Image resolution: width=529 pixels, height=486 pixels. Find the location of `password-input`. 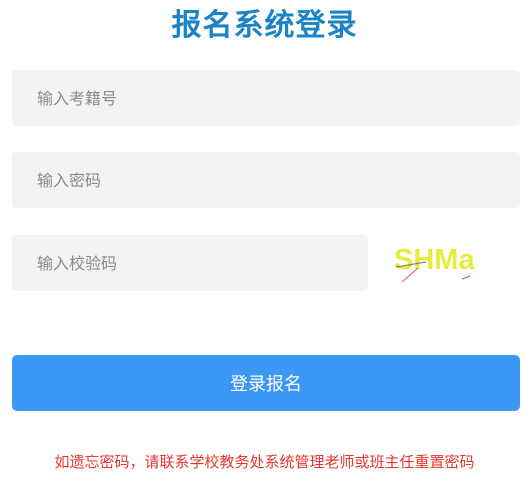

password-input is located at coordinates (266, 180).